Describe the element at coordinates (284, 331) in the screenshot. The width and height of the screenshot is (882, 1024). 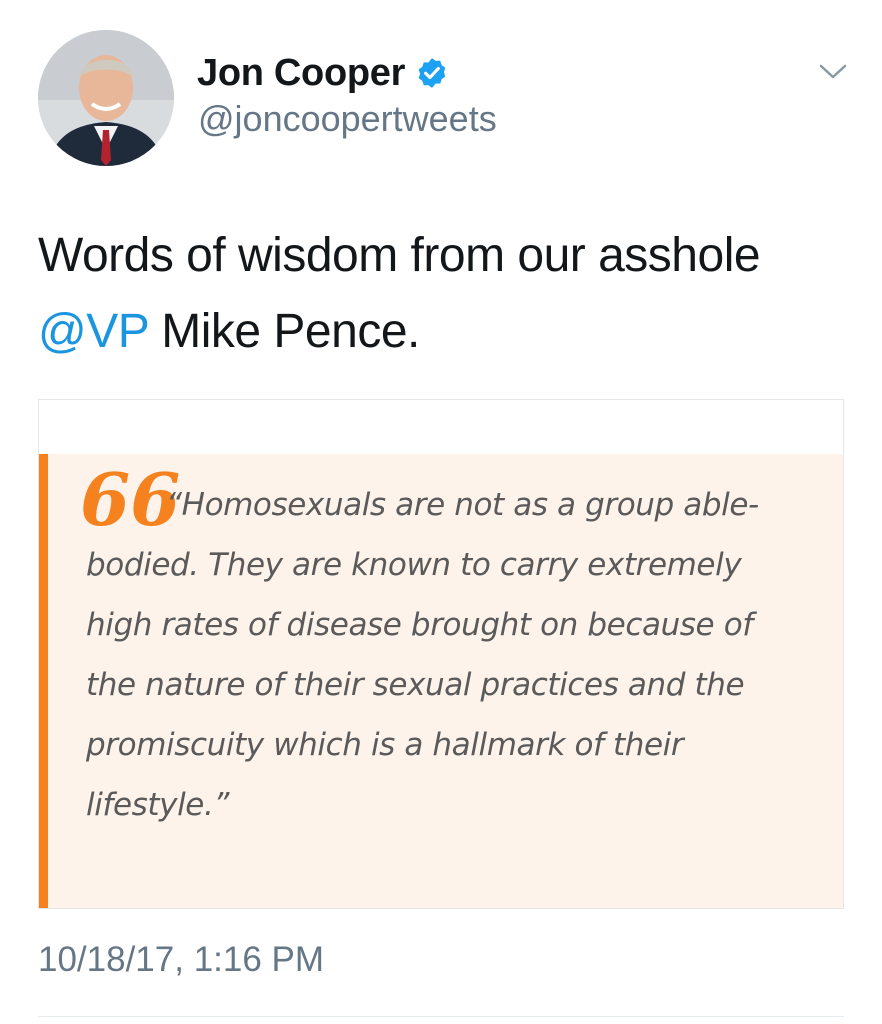
I see `tweet-text-part2: Mike Pence.` at that location.